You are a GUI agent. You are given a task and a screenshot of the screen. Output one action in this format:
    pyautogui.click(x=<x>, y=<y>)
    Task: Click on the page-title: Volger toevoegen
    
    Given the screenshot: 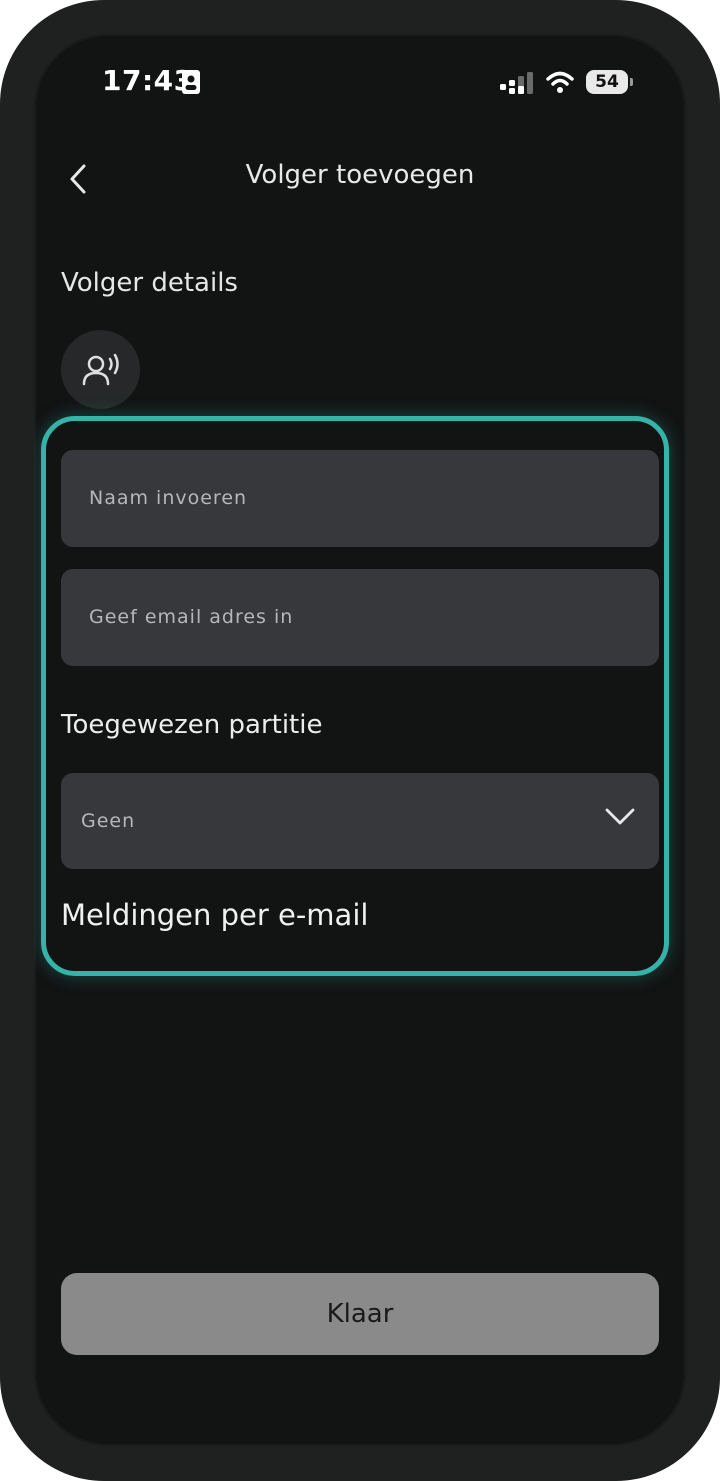 What is the action you would take?
    pyautogui.click(x=360, y=175)
    